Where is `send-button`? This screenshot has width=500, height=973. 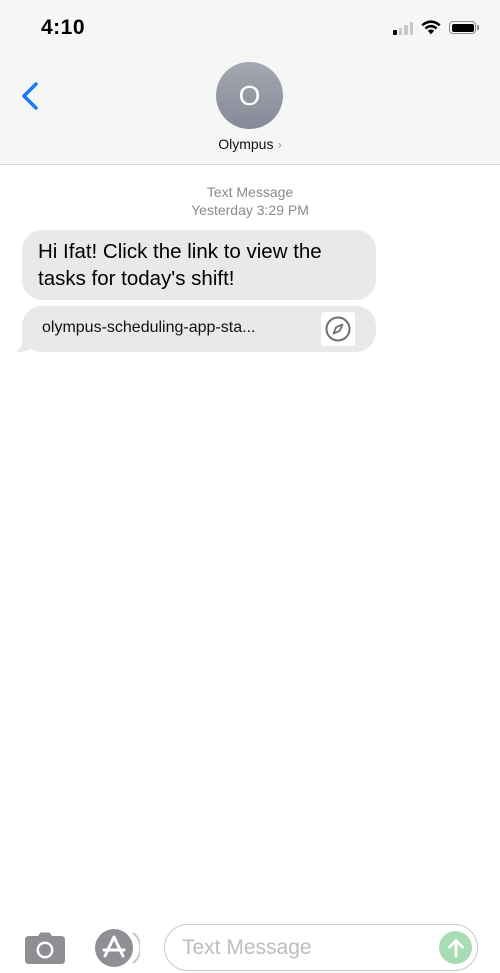
send-button is located at coordinates (455, 947).